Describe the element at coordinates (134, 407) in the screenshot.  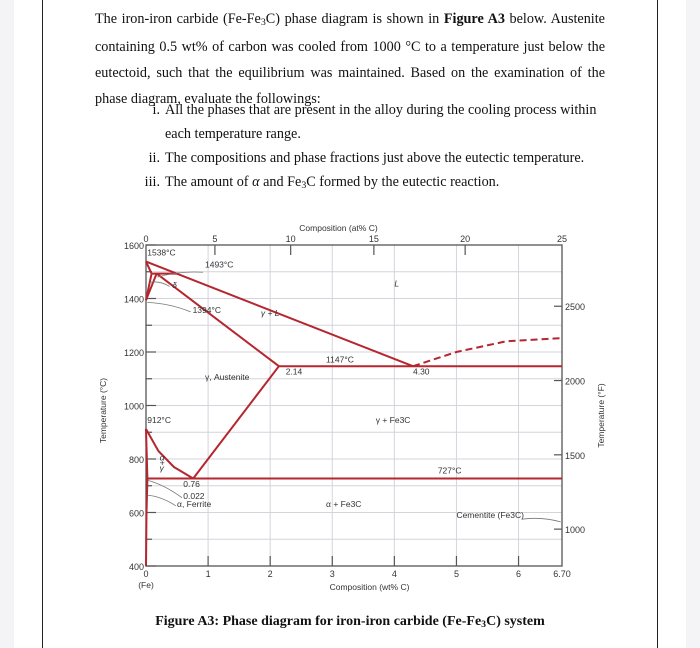
I see `y-tick-label: 1000` at that location.